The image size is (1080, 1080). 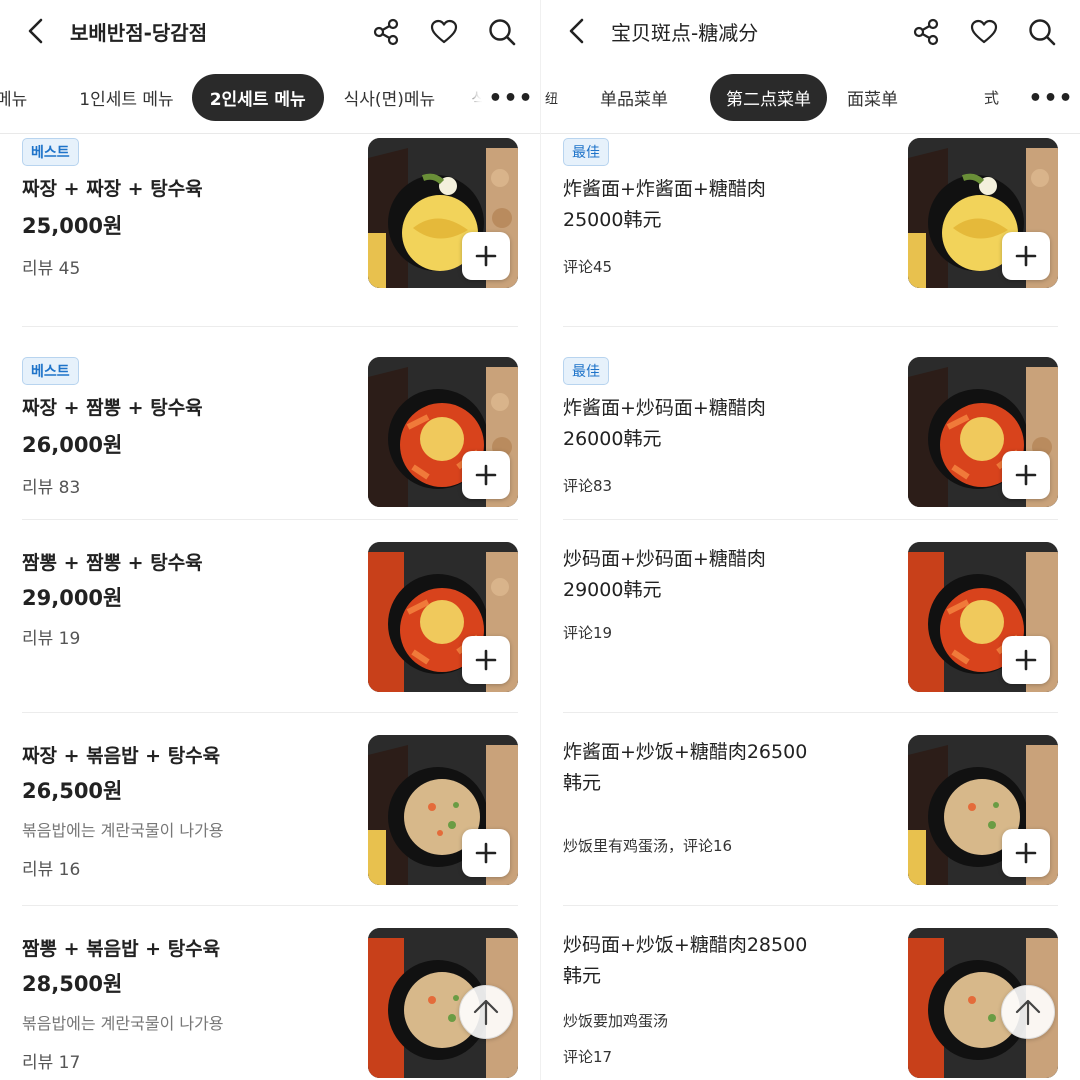 What do you see at coordinates (810, 616) in the screenshot?
I see `menu-item: 炒码面+炒码面+糖醋肉29000韩元 评论19` at bounding box center [810, 616].